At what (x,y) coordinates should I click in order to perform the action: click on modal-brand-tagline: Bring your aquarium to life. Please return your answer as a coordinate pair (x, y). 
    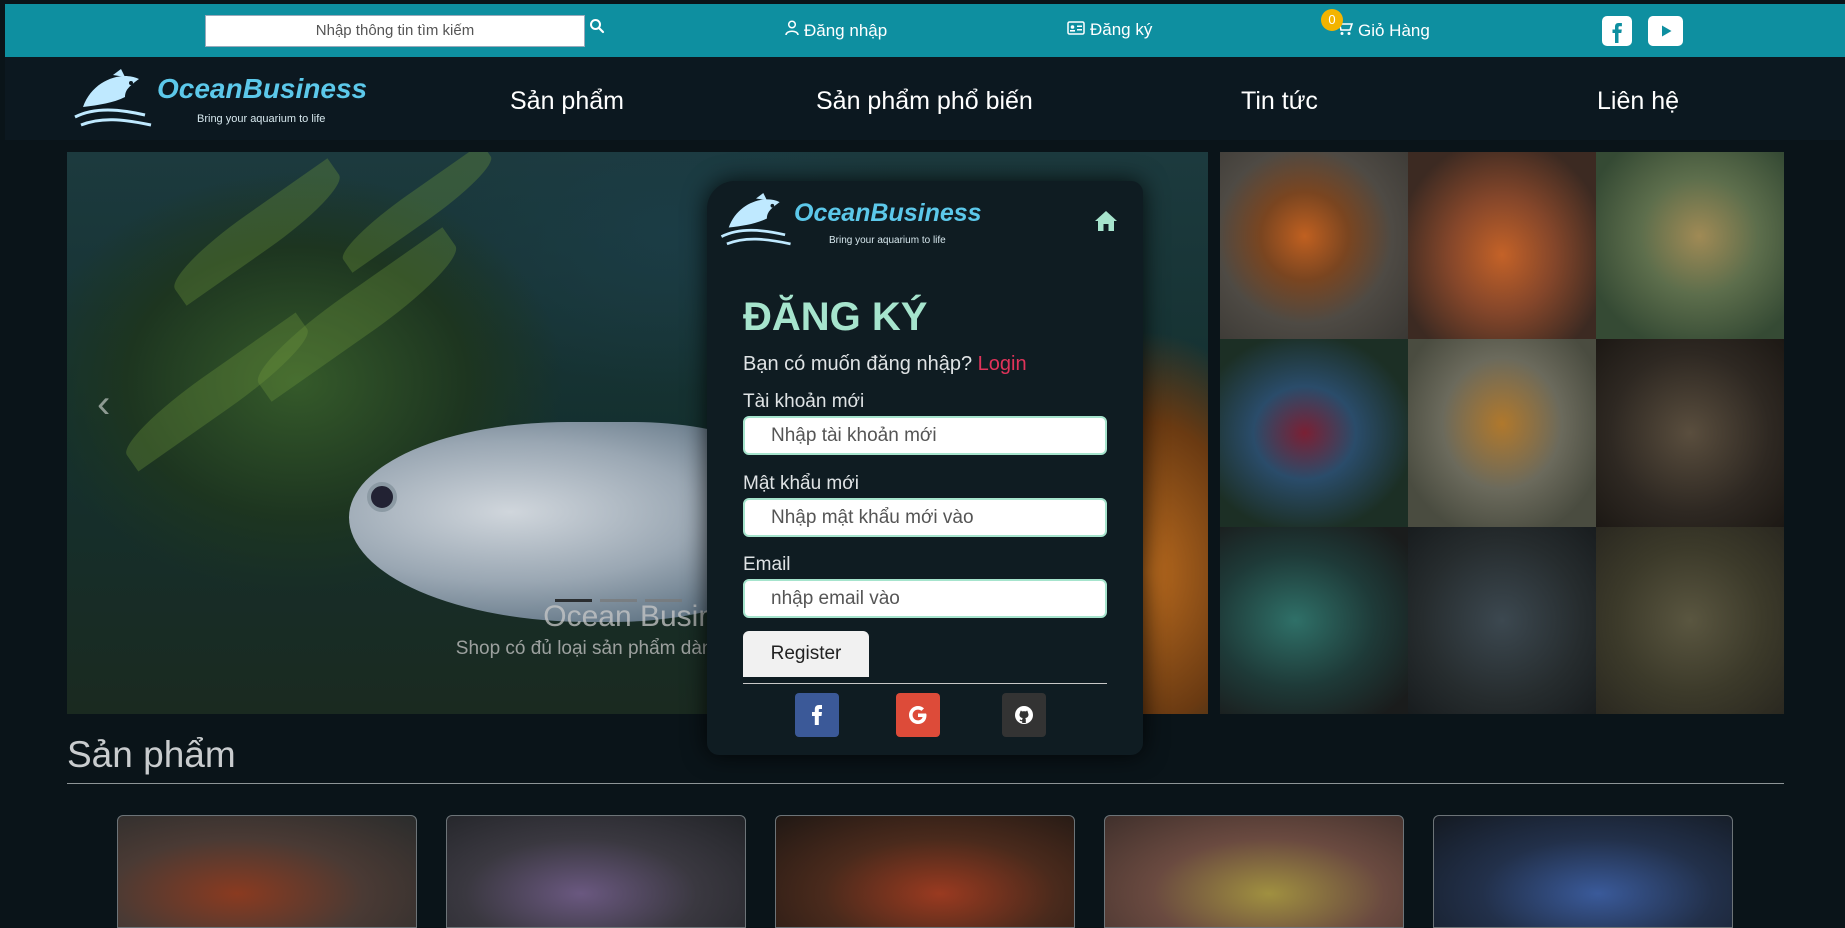
    Looking at the image, I should click on (887, 240).